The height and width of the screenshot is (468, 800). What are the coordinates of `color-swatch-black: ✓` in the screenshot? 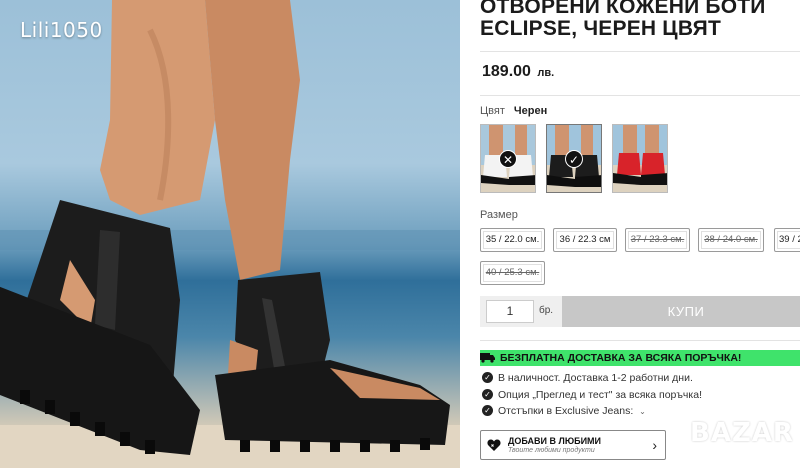 It's located at (574, 158).